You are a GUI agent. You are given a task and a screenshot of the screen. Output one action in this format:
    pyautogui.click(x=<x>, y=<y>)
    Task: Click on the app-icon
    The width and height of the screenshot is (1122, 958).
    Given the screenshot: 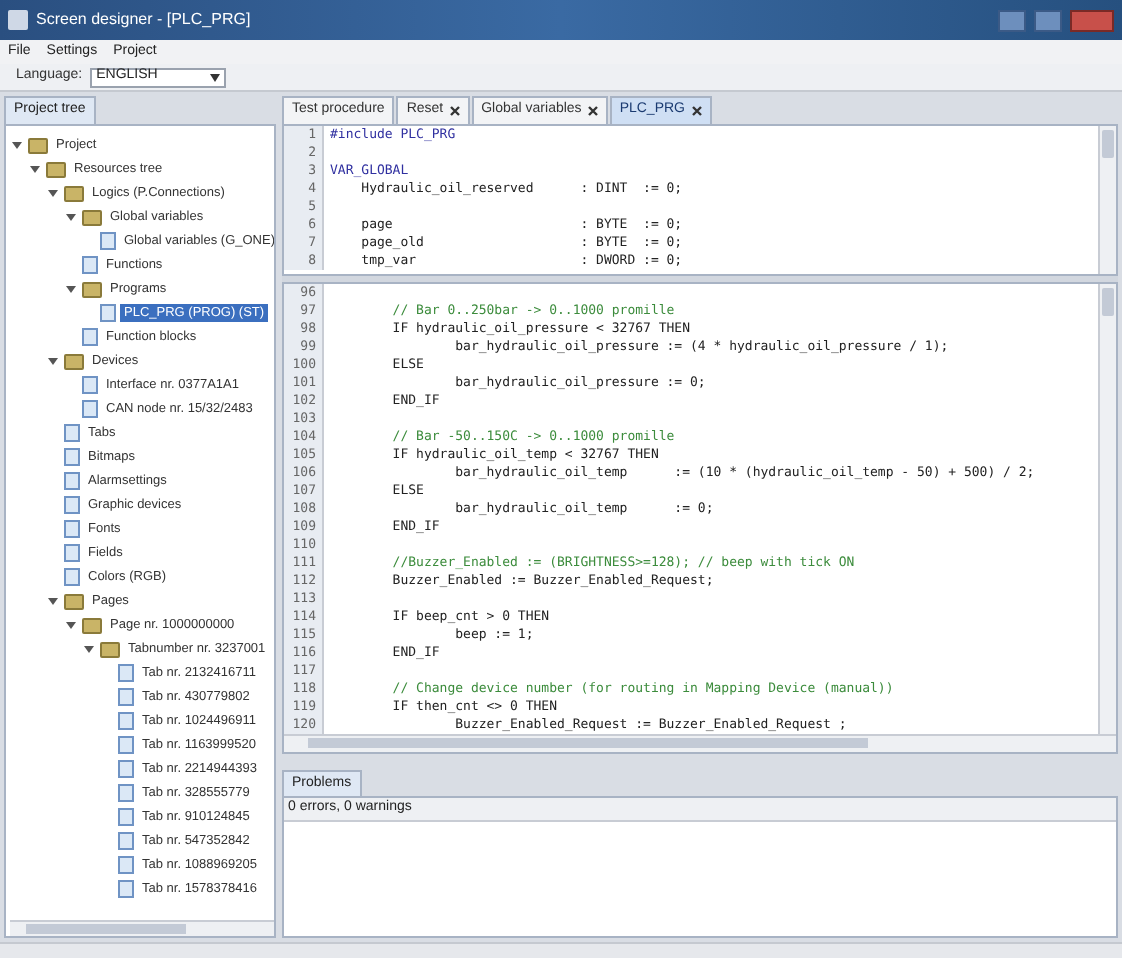 What is the action you would take?
    pyautogui.click(x=18, y=20)
    